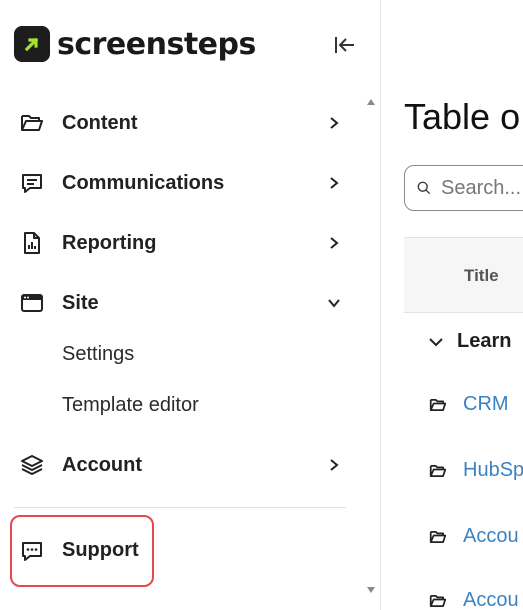 This screenshot has height=610, width=523. What do you see at coordinates (100, 550) in the screenshot?
I see `sidebar-item-label: Support` at bounding box center [100, 550].